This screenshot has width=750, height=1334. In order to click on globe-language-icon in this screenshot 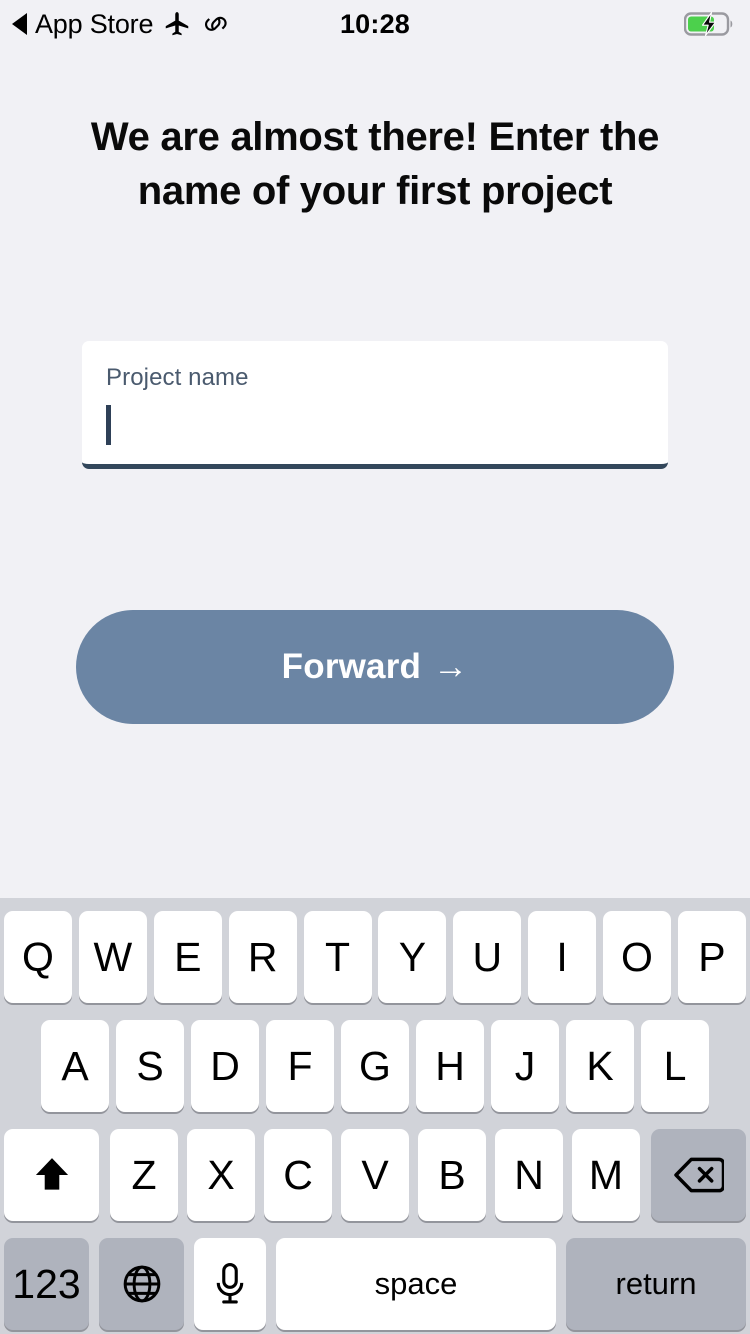, I will do `click(141, 1284)`.